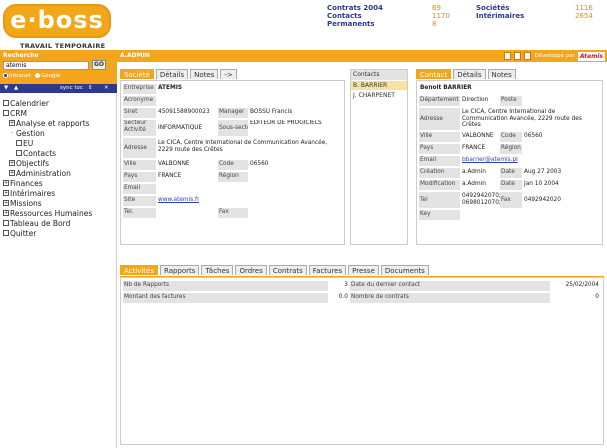  I want to click on close-icon: ✕, so click(106, 88).